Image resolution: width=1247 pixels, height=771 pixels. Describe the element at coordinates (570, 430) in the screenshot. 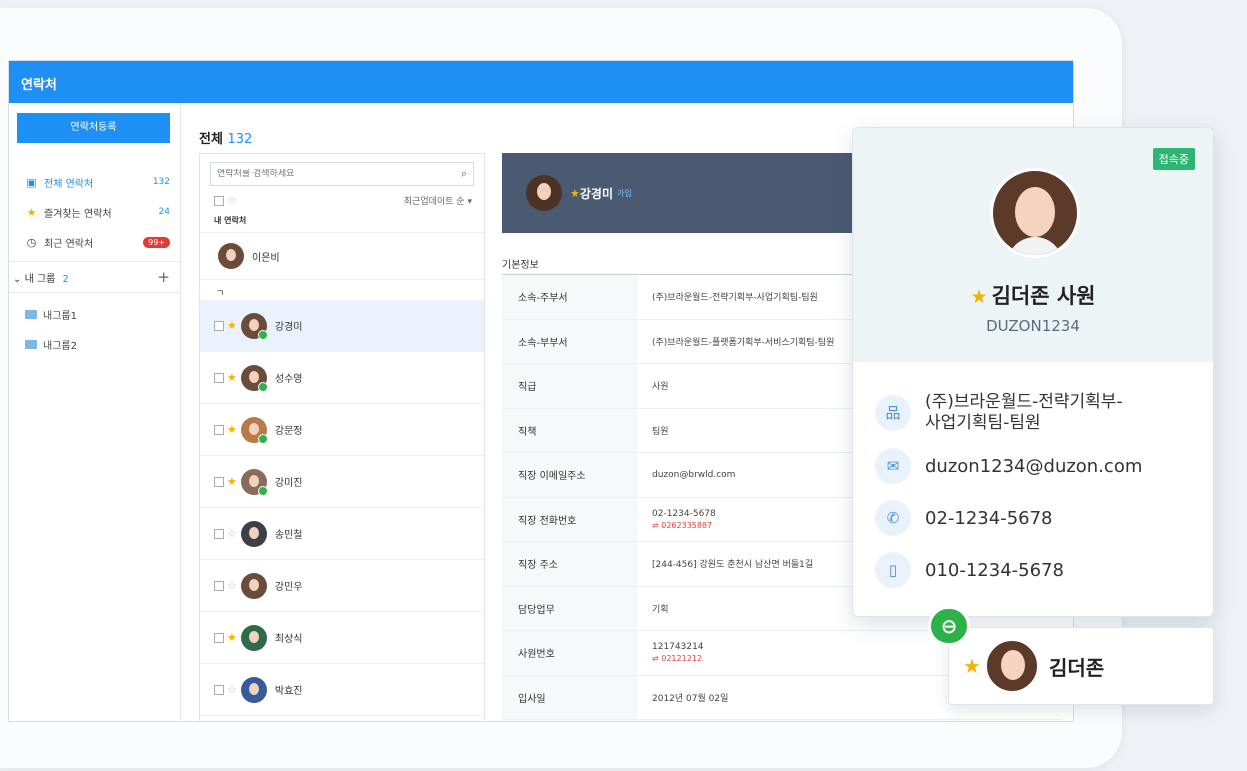

I see `info-key: 직책` at that location.